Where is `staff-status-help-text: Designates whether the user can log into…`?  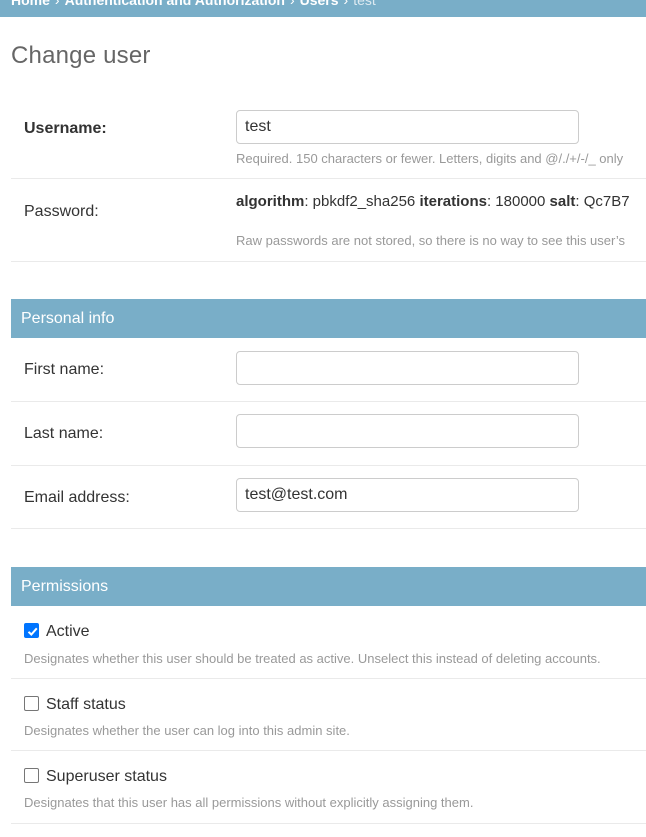 staff-status-help-text: Designates whether the user can log into… is located at coordinates (187, 730).